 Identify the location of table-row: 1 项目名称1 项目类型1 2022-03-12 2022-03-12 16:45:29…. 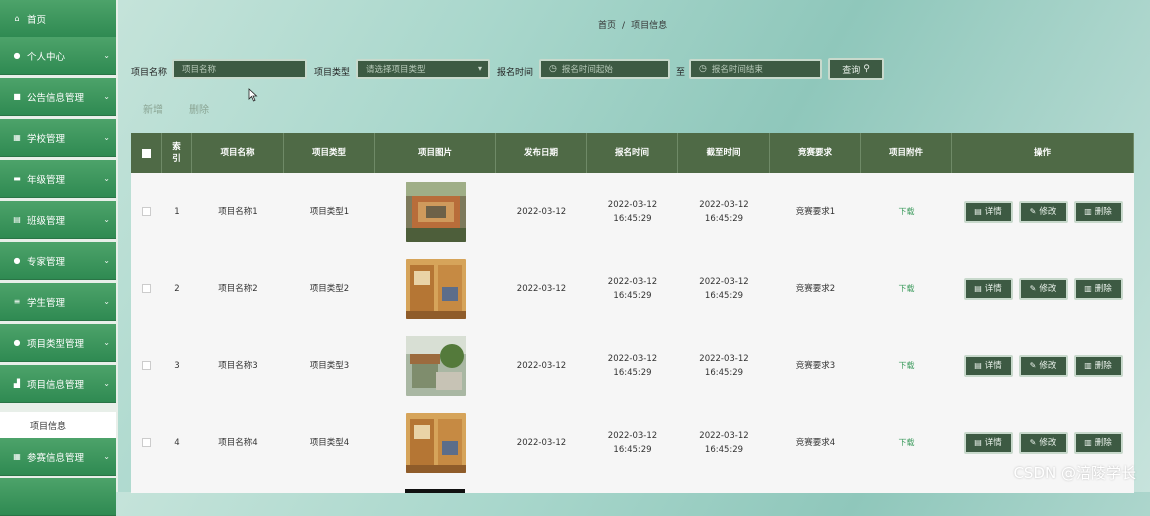
(632, 211).